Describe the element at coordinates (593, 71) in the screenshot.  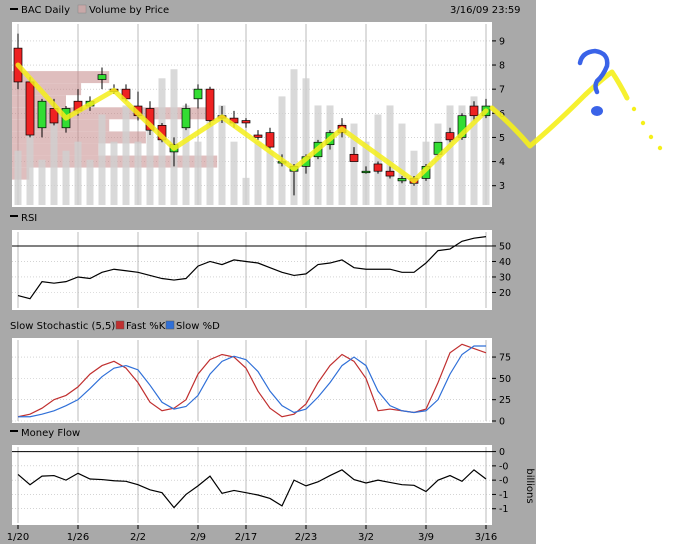
I see `question-mark-glyph` at that location.